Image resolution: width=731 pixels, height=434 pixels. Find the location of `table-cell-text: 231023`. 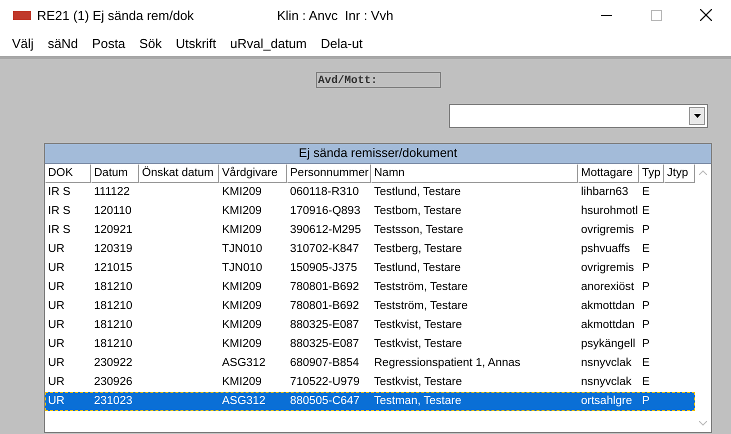

table-cell-text: 231023 is located at coordinates (113, 401).